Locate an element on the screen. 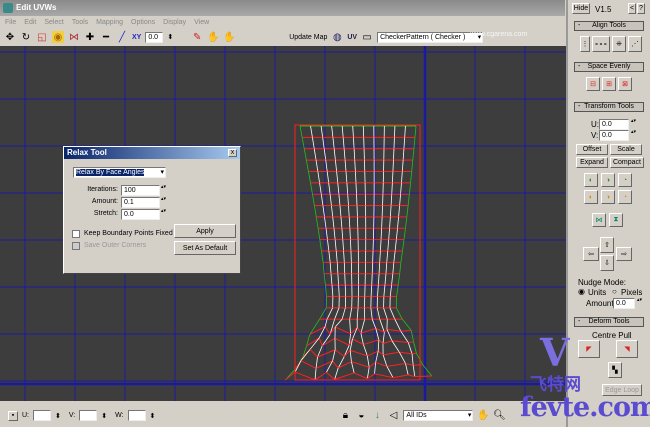  back-button: < is located at coordinates (632, 8).